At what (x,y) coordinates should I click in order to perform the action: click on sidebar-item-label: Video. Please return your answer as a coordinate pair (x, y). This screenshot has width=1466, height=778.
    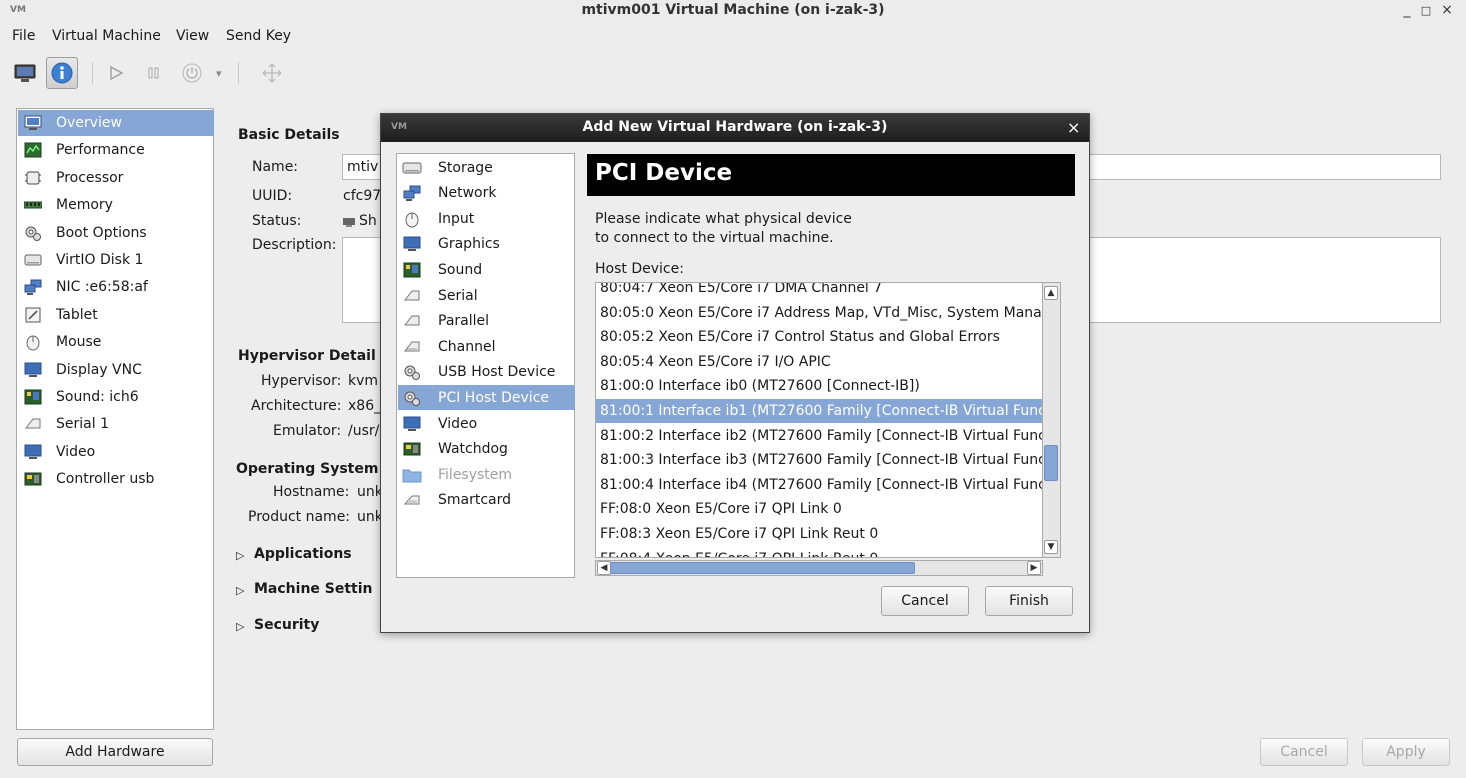
    Looking at the image, I should click on (76, 451).